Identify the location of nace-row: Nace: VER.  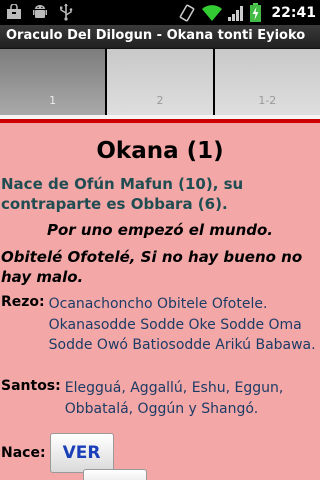
(57, 453).